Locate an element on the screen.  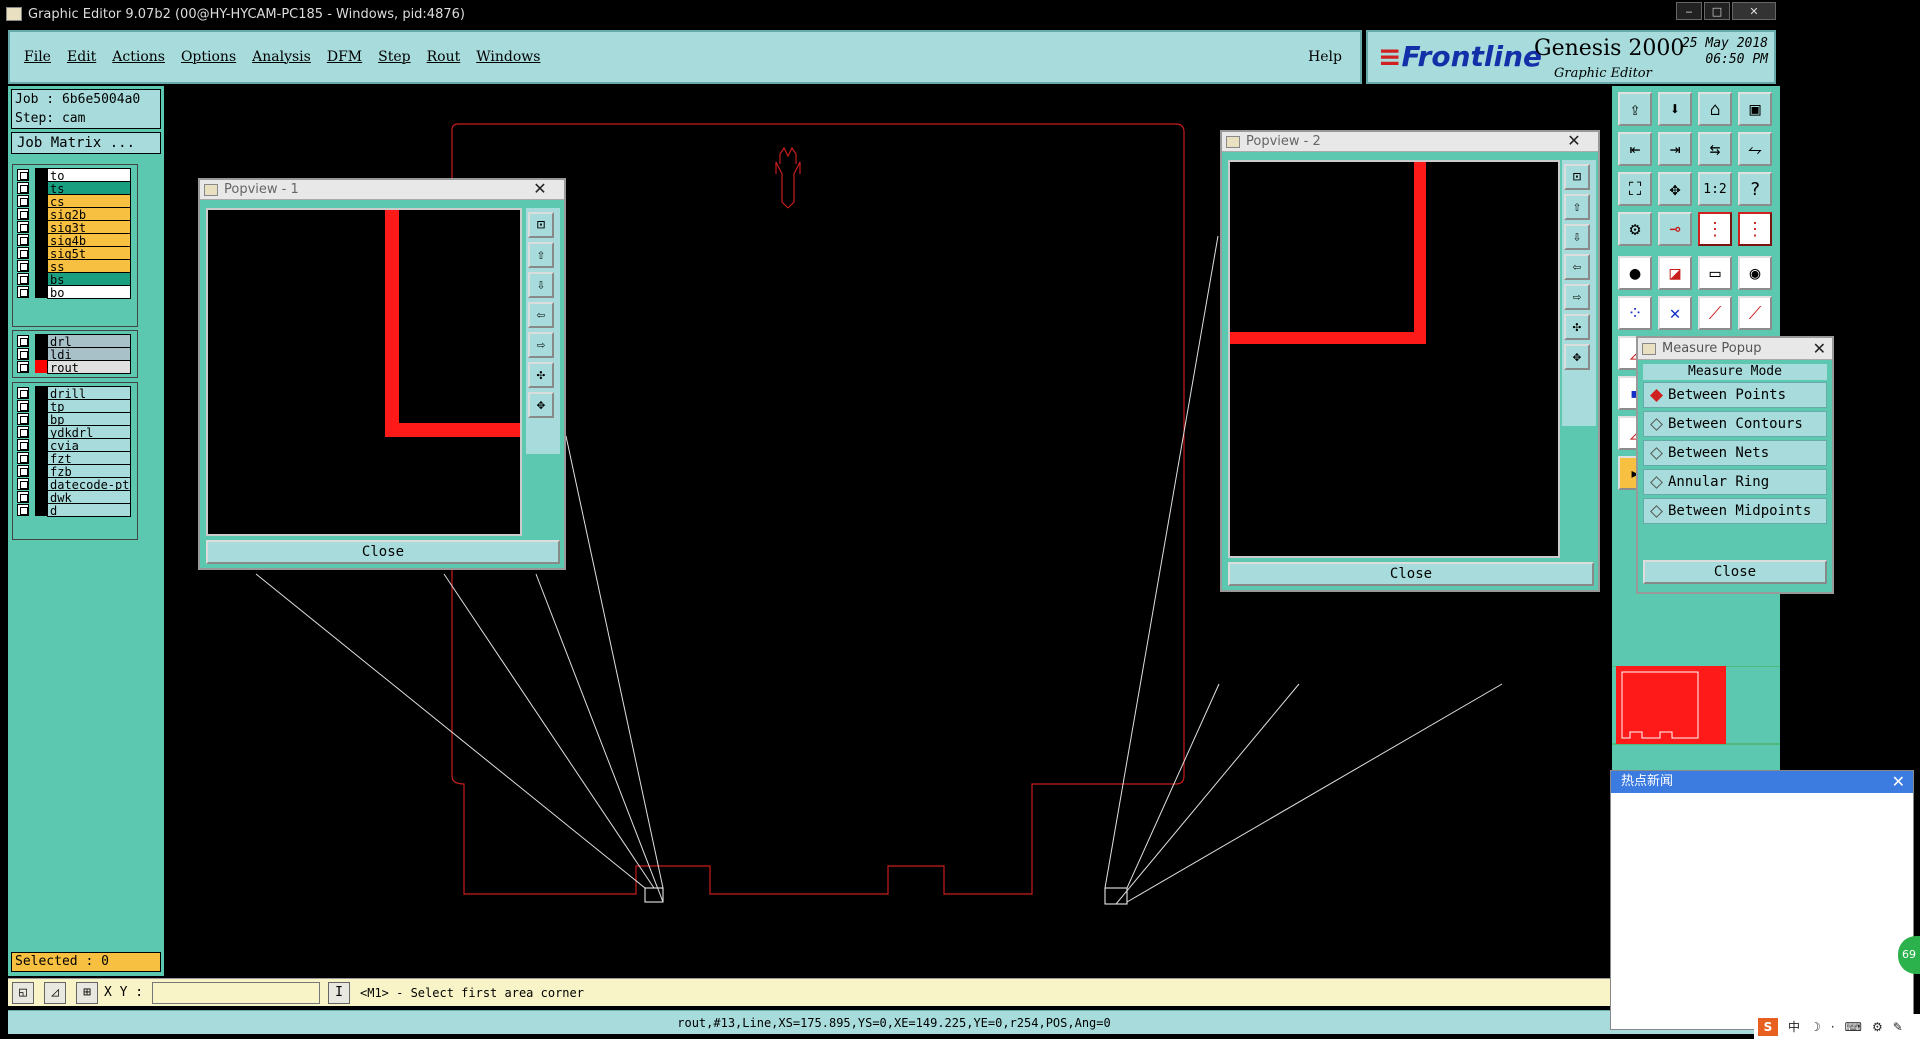
menu-windows: Windows is located at coordinates (508, 57).